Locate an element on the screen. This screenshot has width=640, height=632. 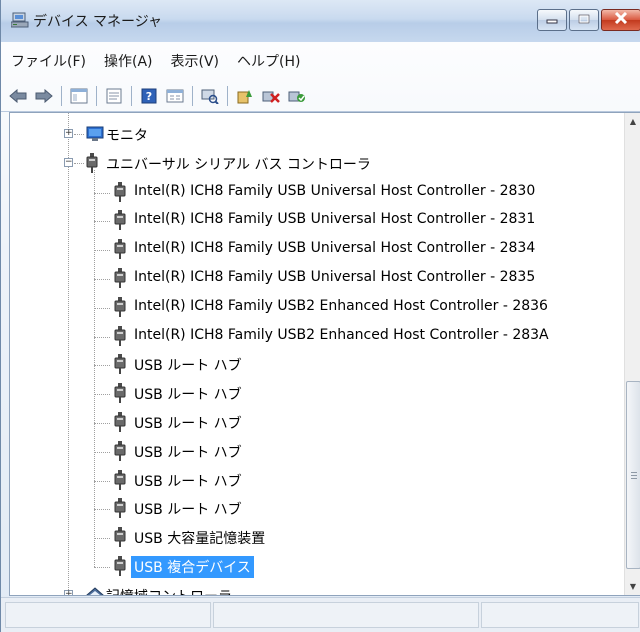
collapse-icon: − is located at coordinates (68, 162).